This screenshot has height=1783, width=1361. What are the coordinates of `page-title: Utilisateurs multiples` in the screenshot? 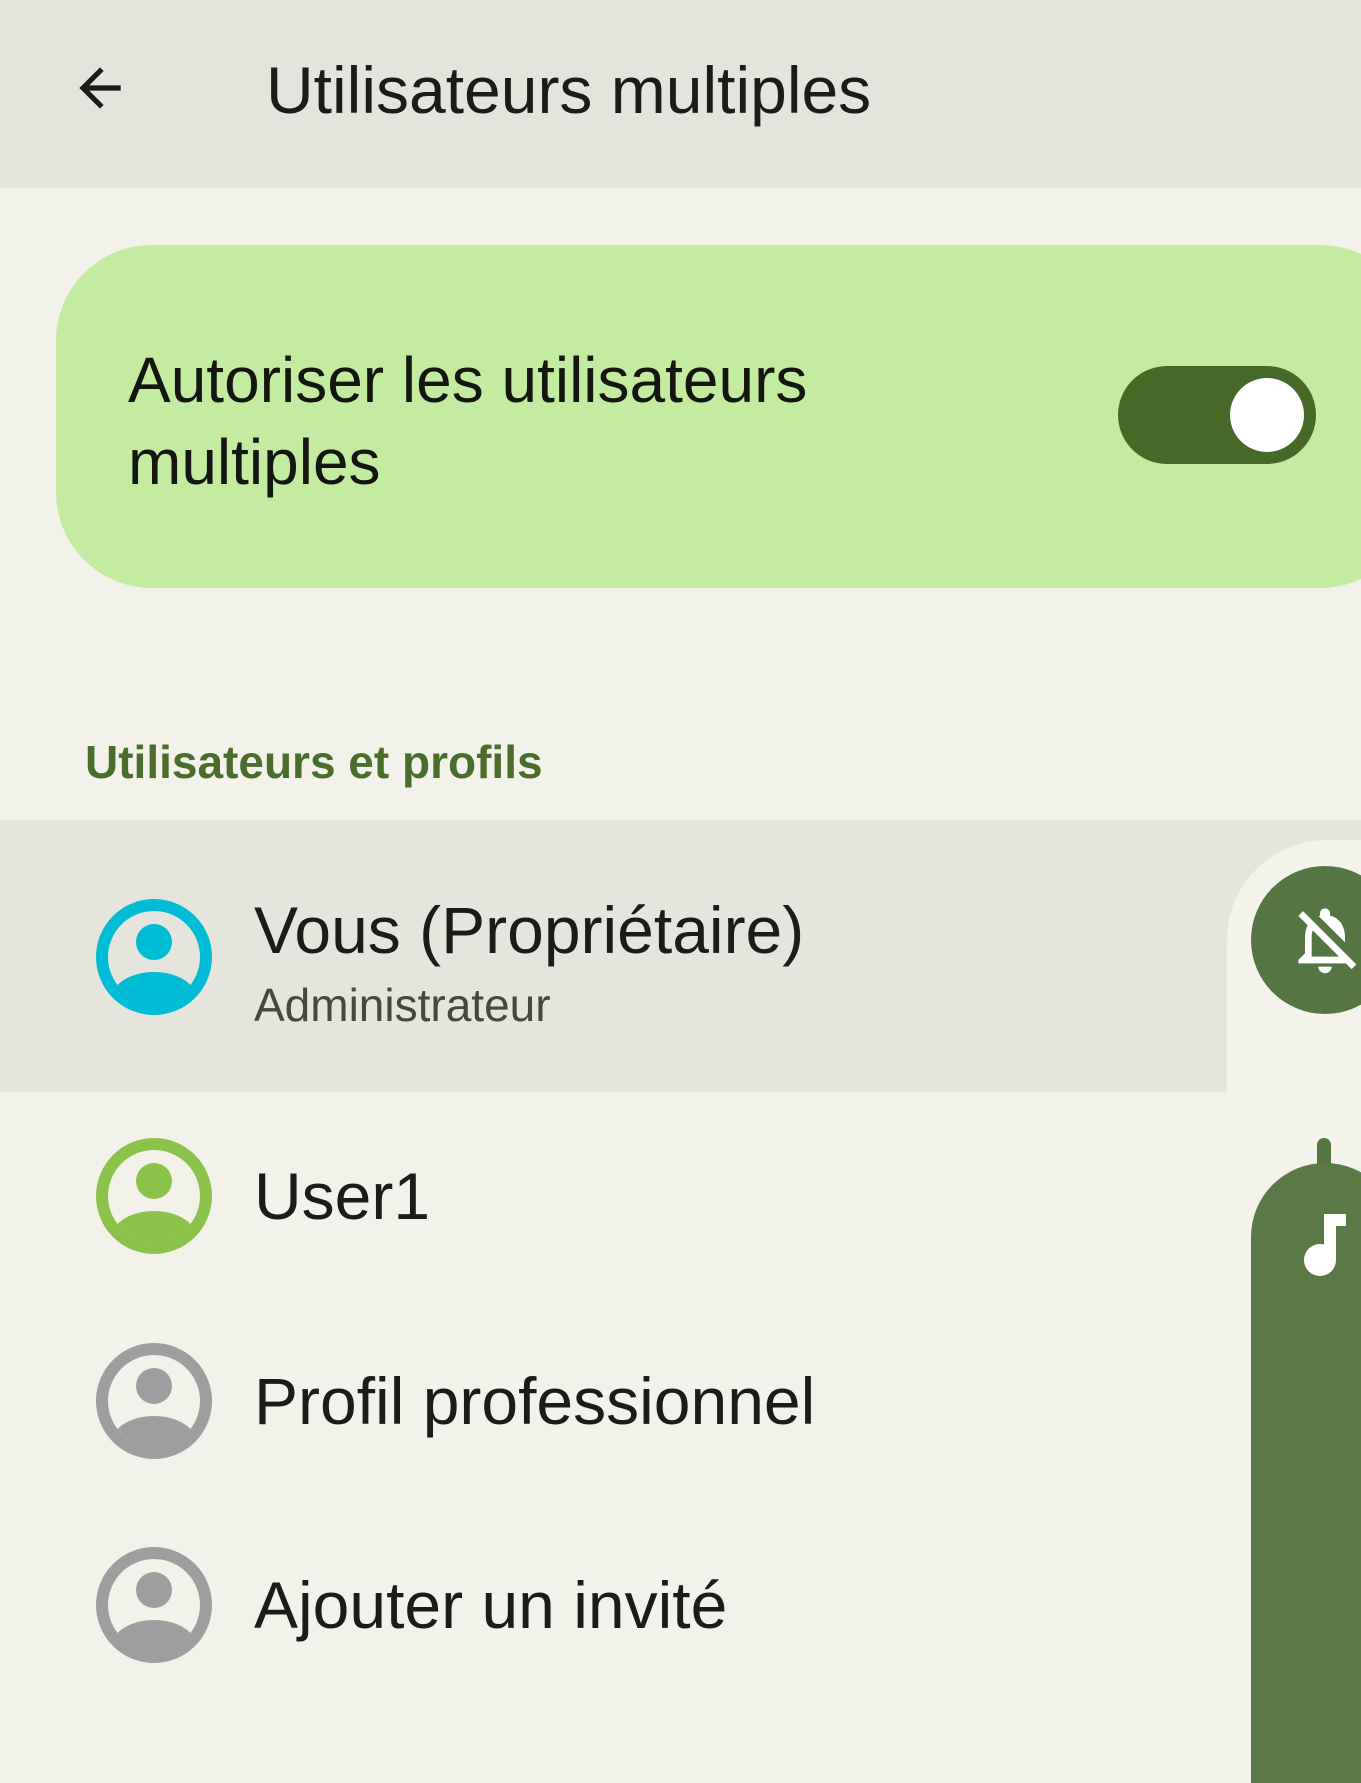 It's located at (569, 90).